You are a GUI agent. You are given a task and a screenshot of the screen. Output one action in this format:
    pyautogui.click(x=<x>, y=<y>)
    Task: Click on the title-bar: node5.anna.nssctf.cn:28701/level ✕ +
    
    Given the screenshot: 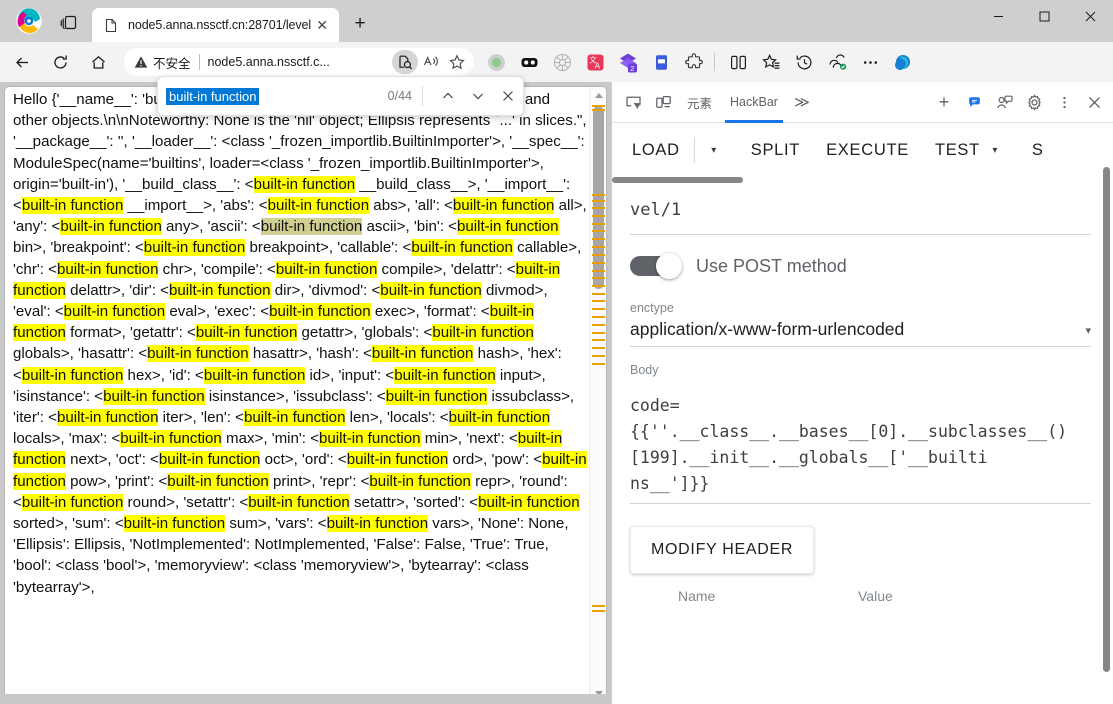 What is the action you would take?
    pyautogui.click(x=556, y=21)
    